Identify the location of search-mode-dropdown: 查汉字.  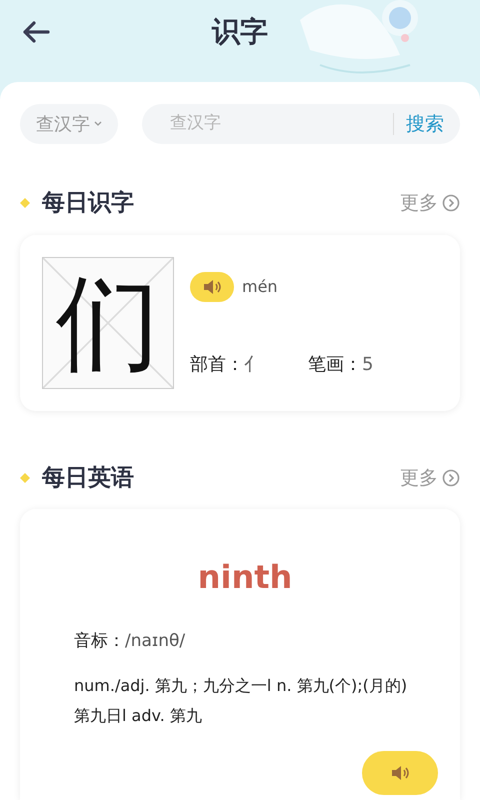
(69, 124).